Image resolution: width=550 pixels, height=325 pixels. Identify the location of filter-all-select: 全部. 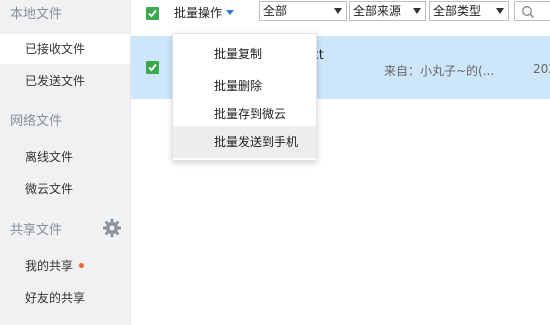
(303, 11).